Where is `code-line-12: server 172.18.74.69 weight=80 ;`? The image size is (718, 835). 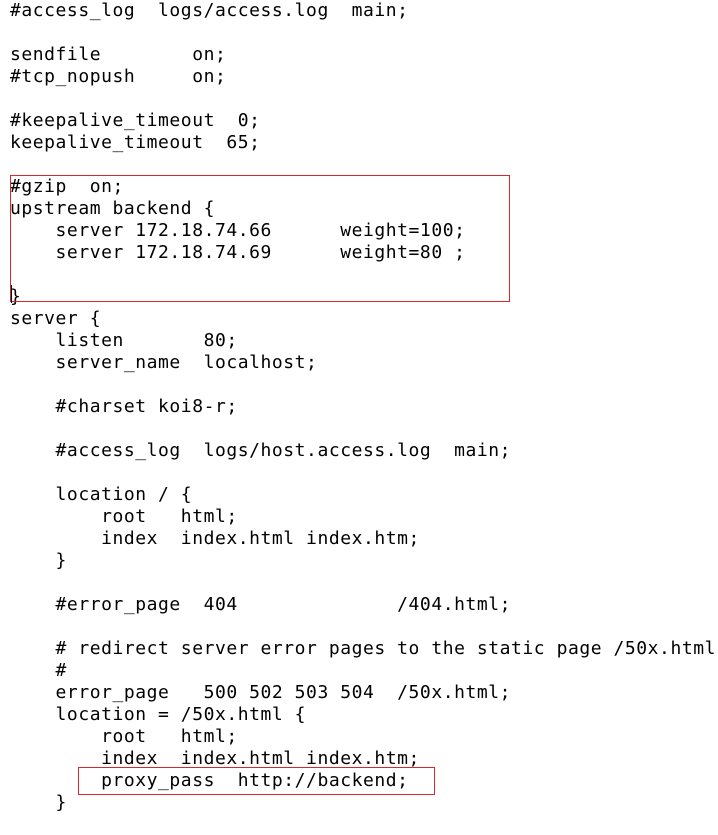
code-line-12: server 172.18.74.69 weight=80 ; is located at coordinates (238, 252).